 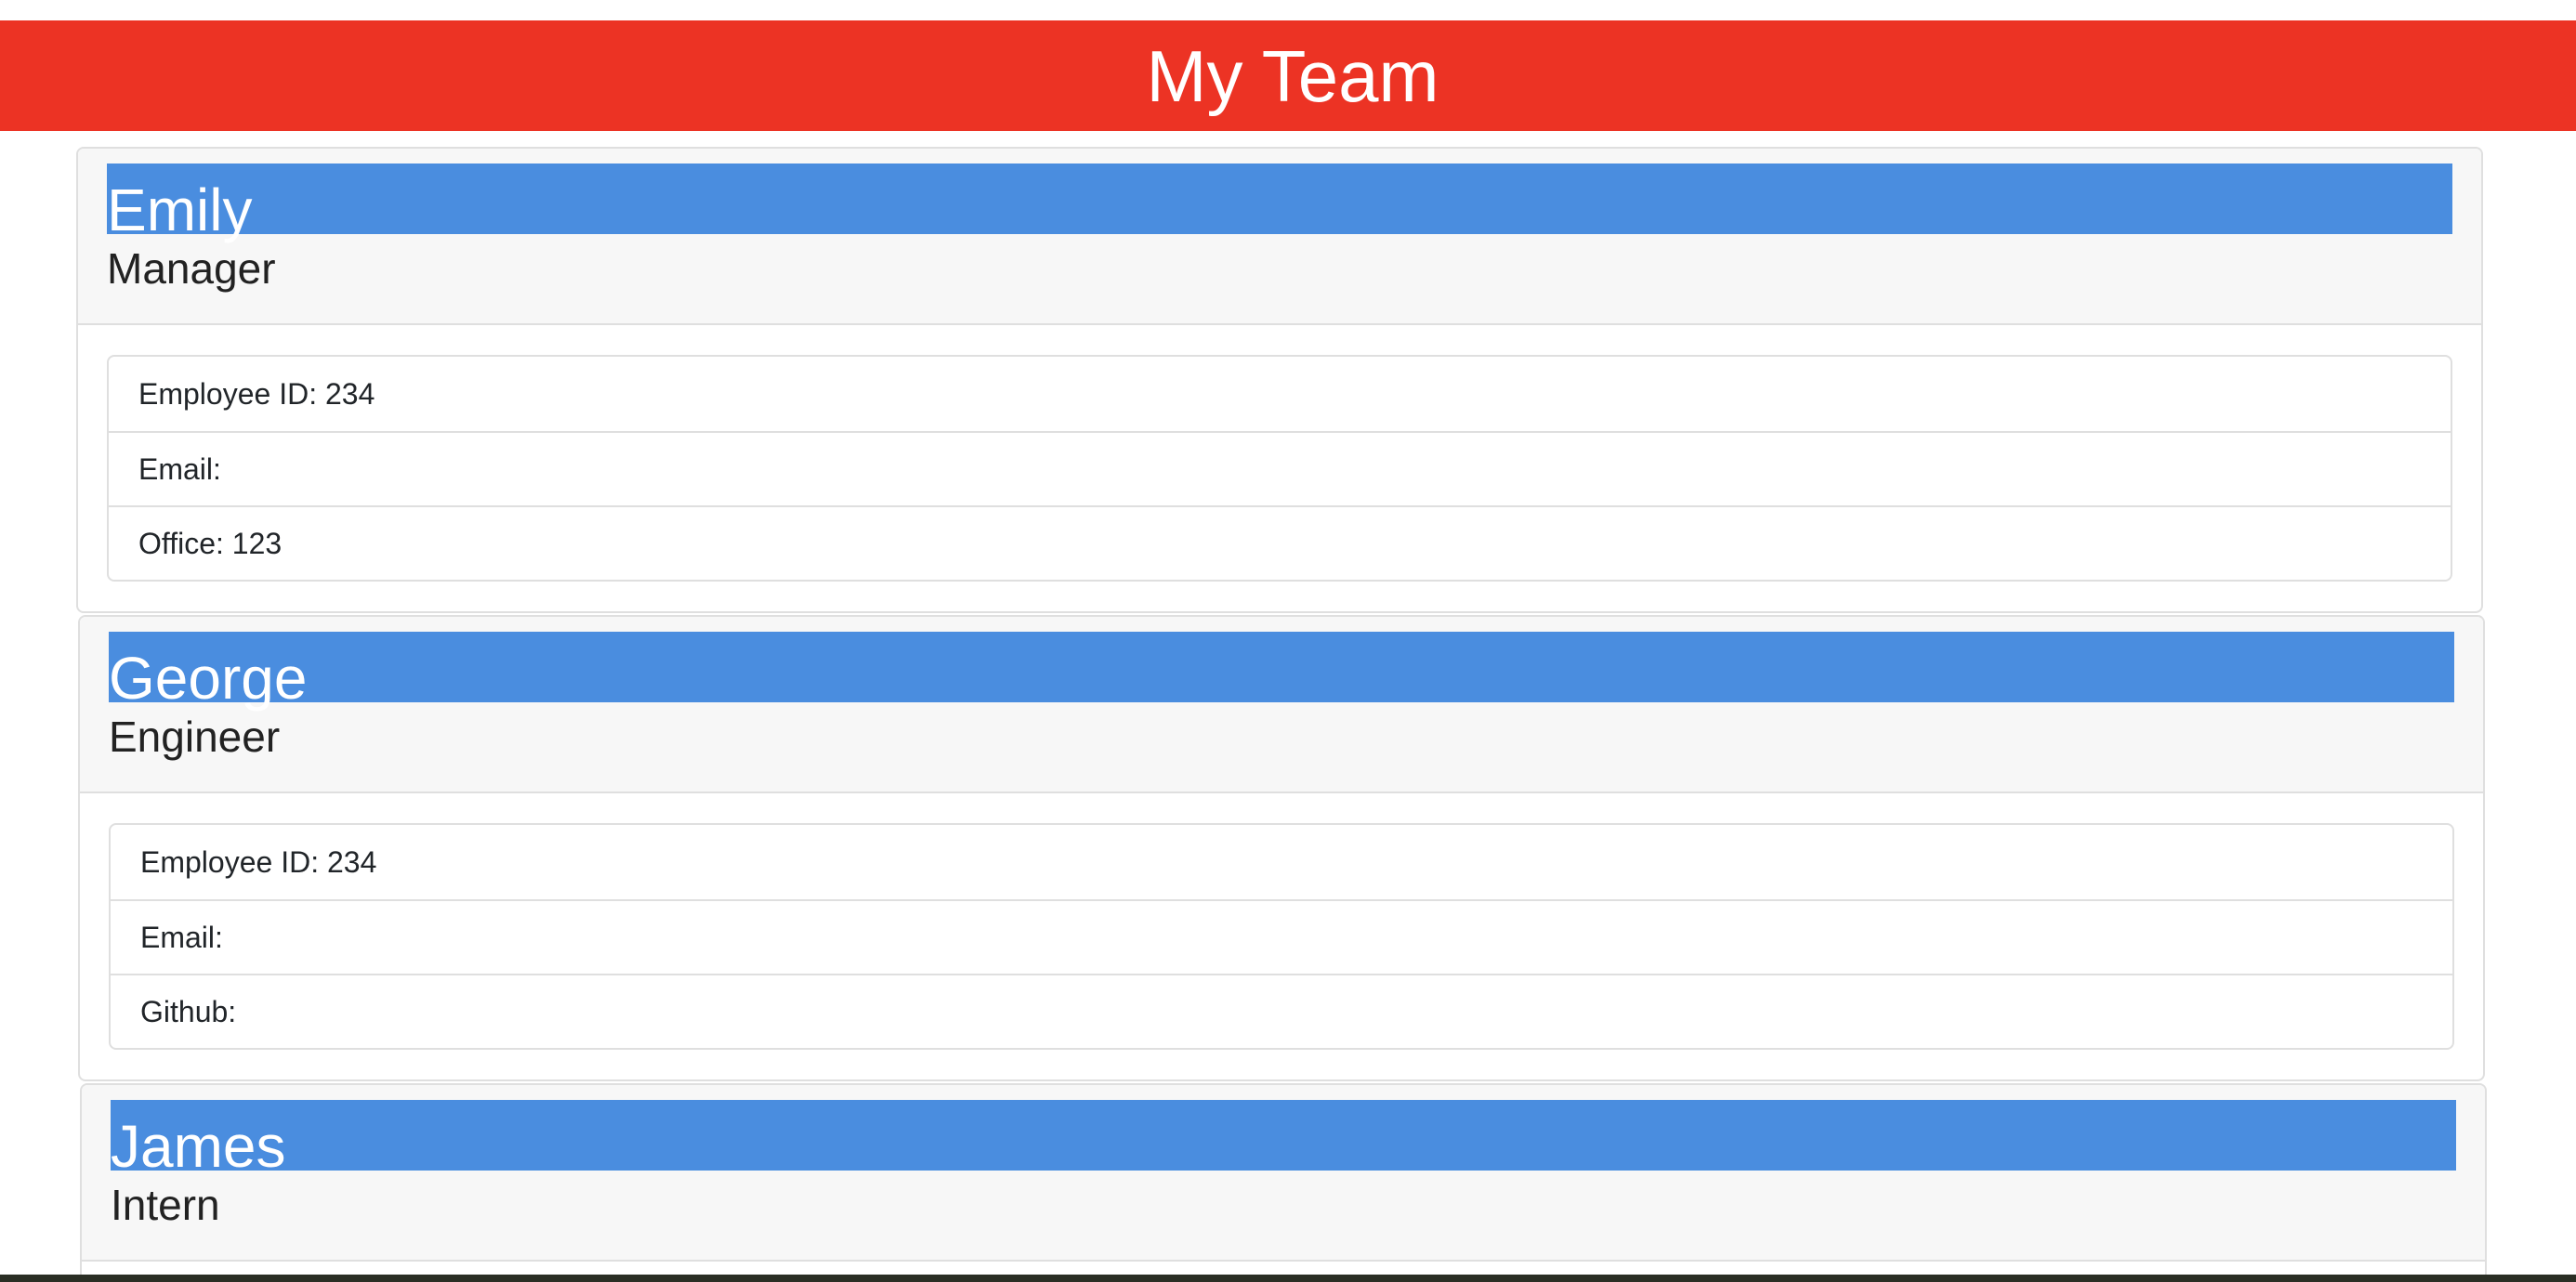 What do you see at coordinates (1279, 202) in the screenshot?
I see `employee-name-bar: Emily` at bounding box center [1279, 202].